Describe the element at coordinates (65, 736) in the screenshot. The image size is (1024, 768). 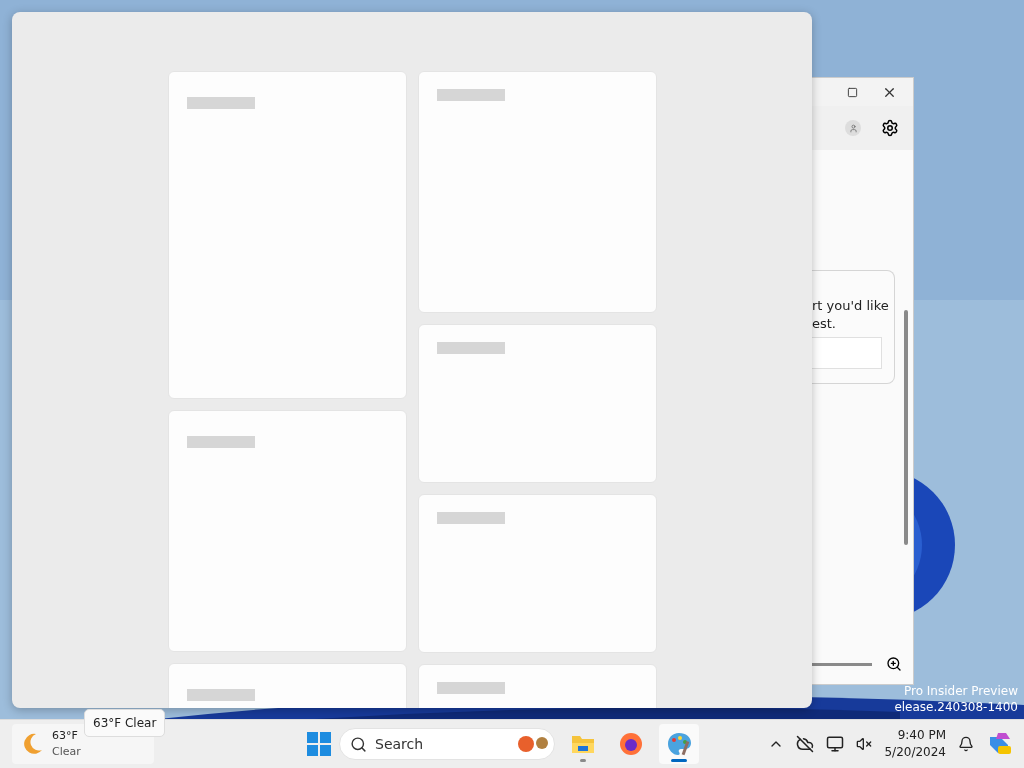
I see `temperature-text: 63°F` at that location.